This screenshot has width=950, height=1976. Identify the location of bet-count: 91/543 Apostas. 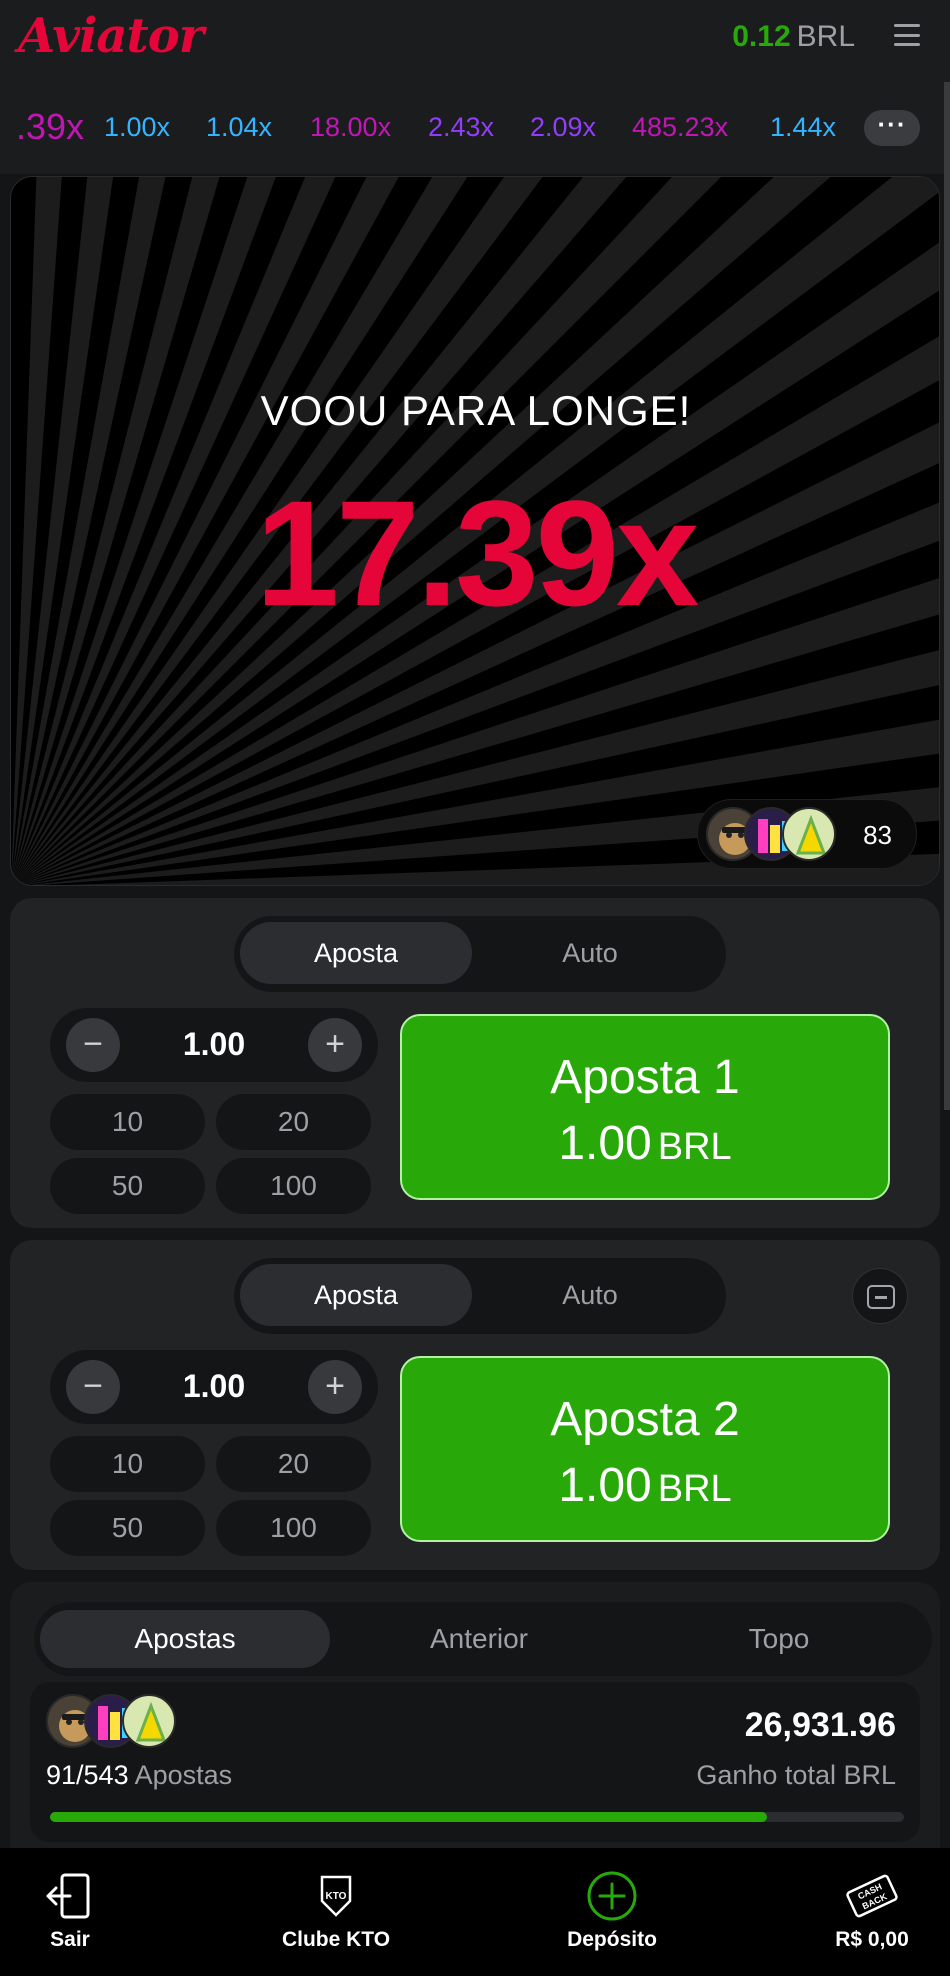
(139, 1775).